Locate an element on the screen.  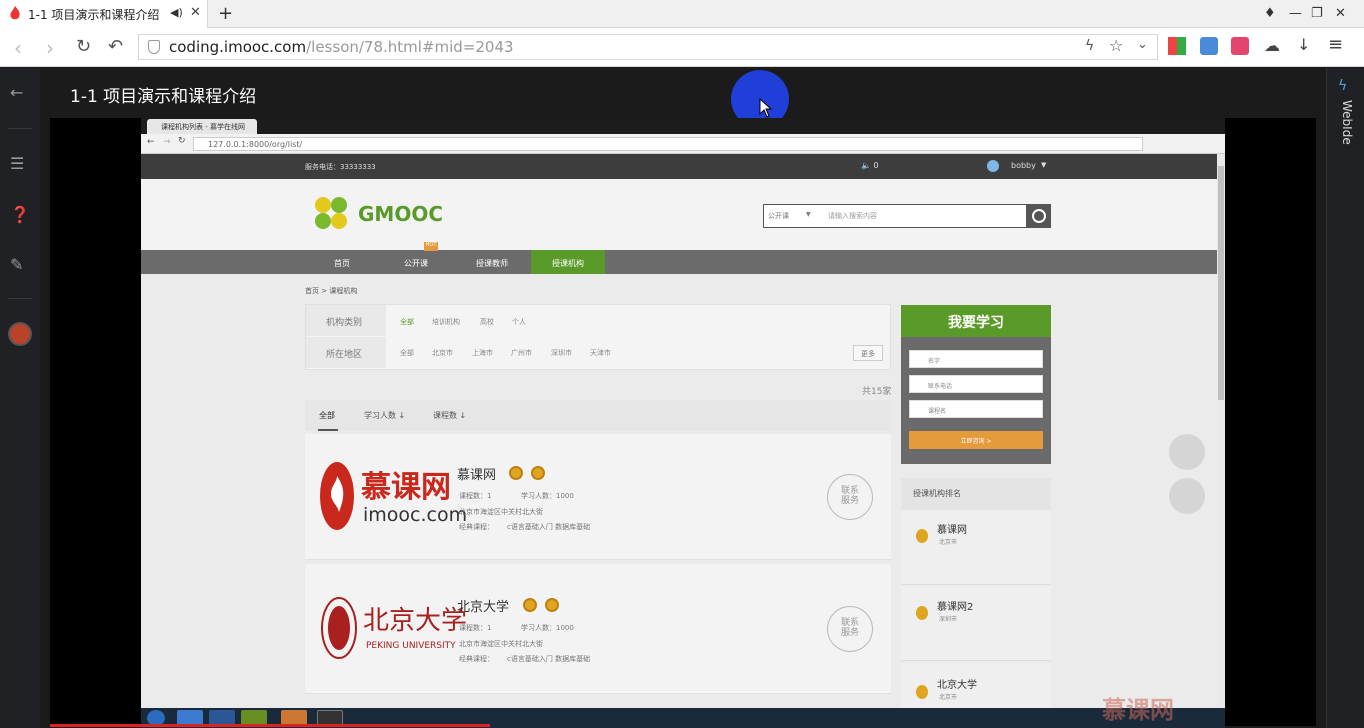
cloud-icon: ☁ is located at coordinates (1273, 45).